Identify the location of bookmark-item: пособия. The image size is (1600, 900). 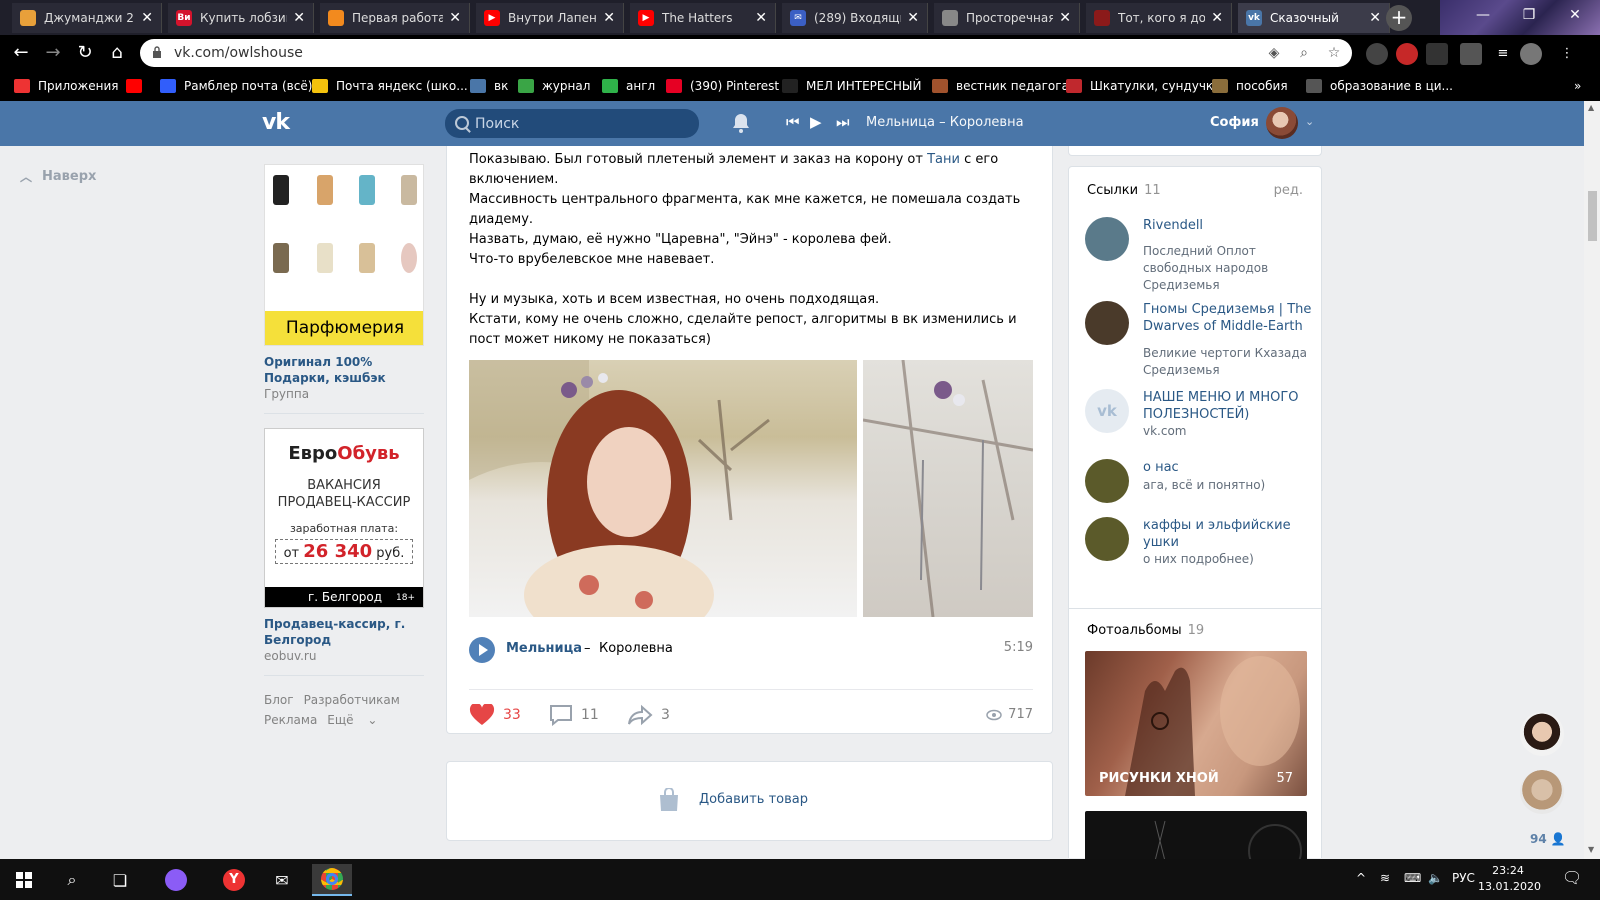
(1250, 86).